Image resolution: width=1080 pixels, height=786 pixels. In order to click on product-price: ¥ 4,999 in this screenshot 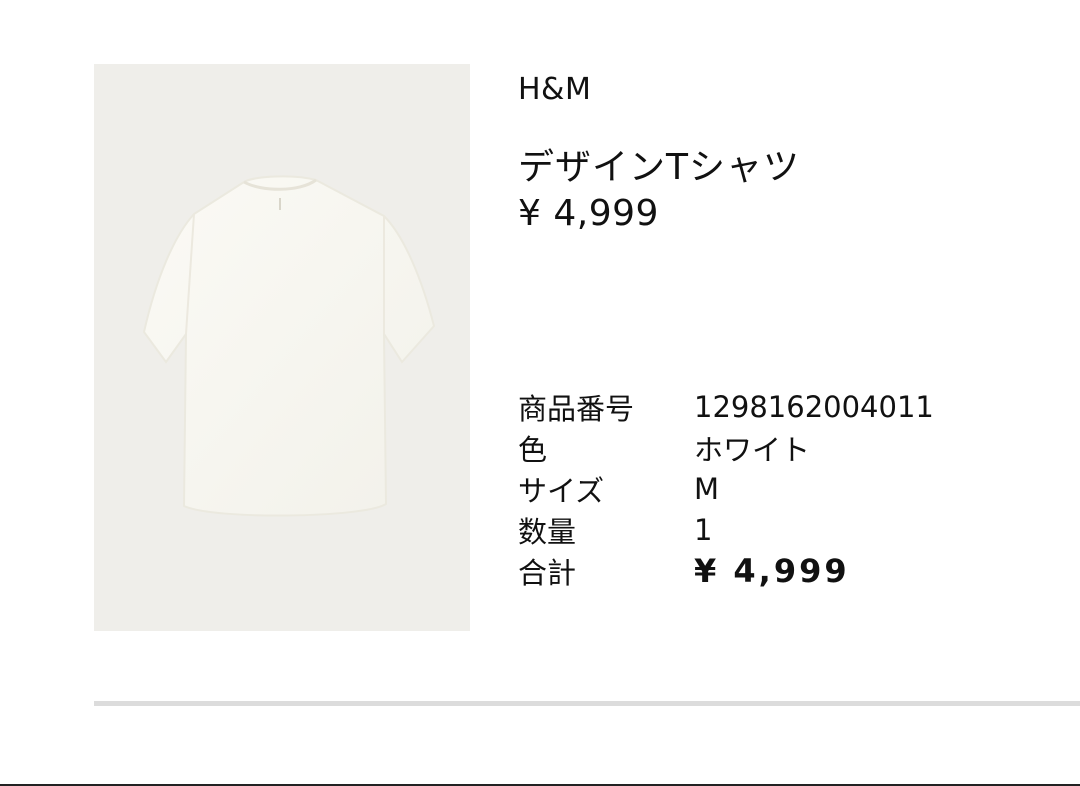, I will do `click(588, 213)`.